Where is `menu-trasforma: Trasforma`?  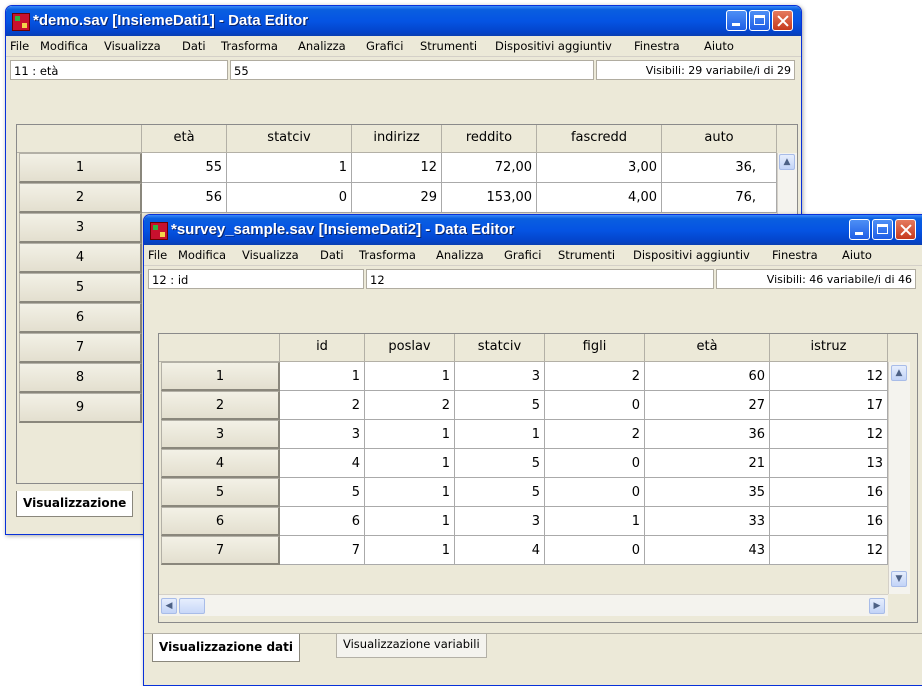 menu-trasforma: Trasforma is located at coordinates (249, 46).